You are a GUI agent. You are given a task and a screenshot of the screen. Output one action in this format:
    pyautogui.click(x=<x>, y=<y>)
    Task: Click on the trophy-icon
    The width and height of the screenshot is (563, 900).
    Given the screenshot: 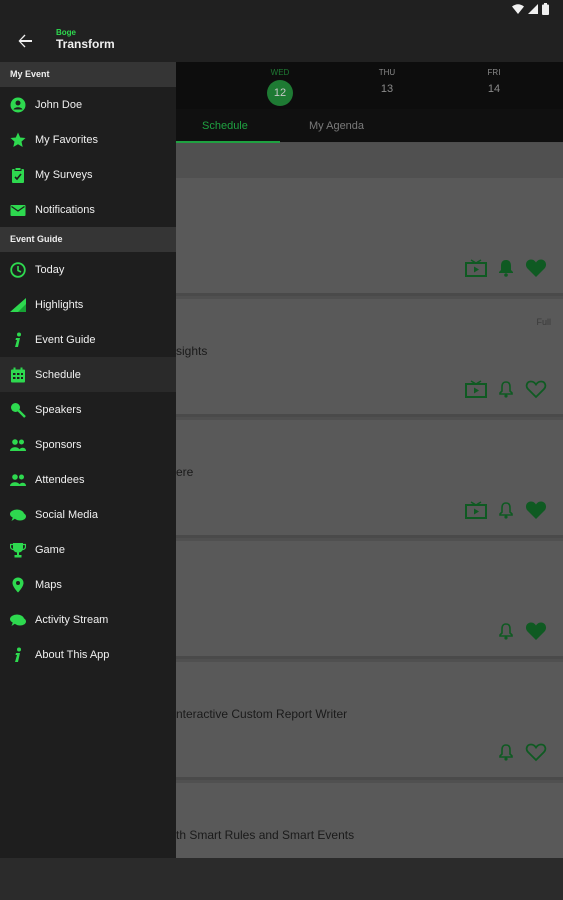 What is the action you would take?
    pyautogui.click(x=18, y=550)
    